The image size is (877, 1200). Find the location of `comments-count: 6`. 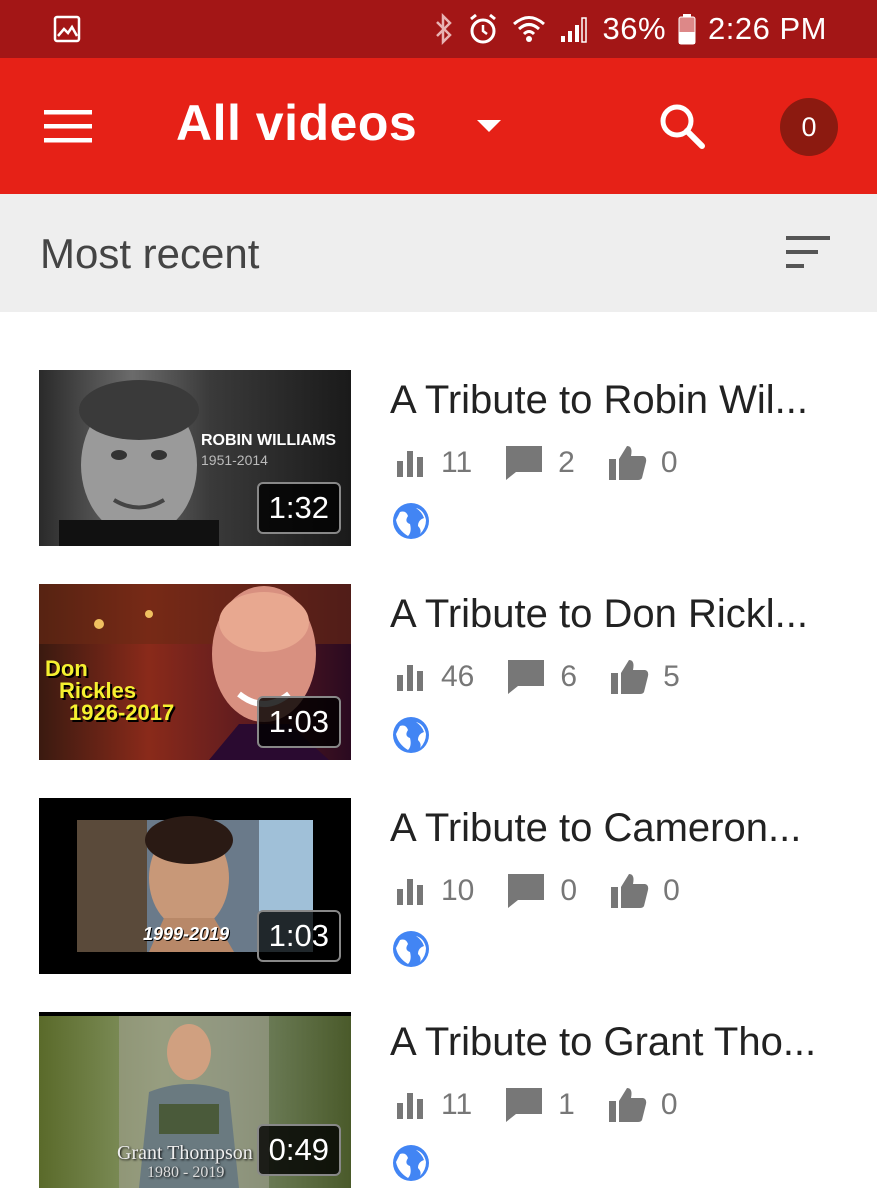

comments-count: 6 is located at coordinates (569, 676).